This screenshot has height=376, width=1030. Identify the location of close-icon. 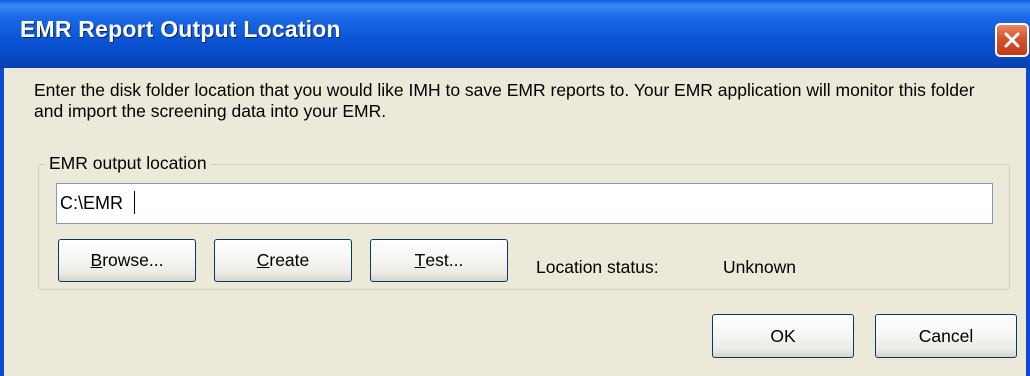
(1012, 40).